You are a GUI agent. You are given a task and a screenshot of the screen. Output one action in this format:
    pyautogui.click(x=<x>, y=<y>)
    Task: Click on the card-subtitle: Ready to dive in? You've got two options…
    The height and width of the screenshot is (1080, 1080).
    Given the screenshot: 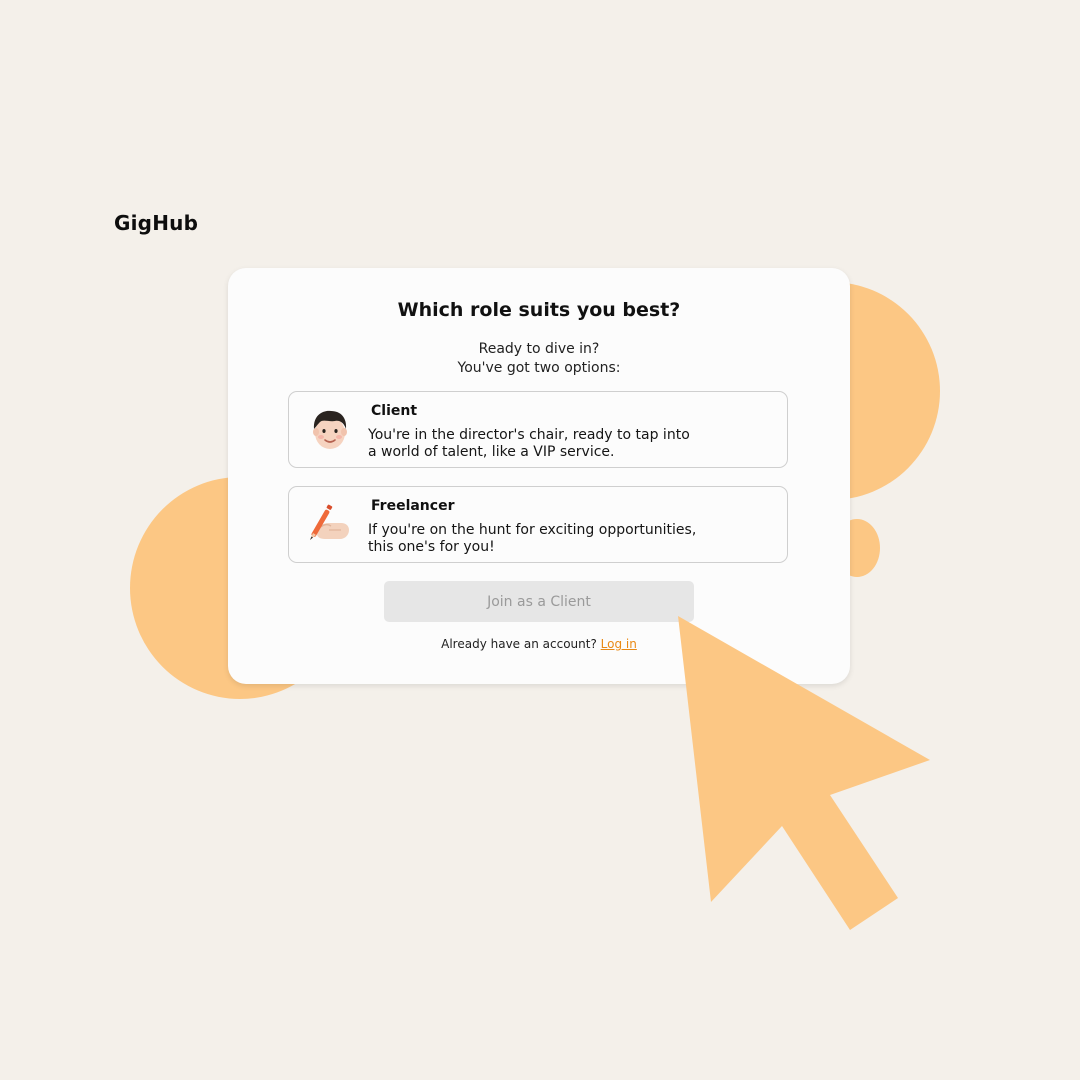 What is the action you would take?
    pyautogui.click(x=539, y=359)
    